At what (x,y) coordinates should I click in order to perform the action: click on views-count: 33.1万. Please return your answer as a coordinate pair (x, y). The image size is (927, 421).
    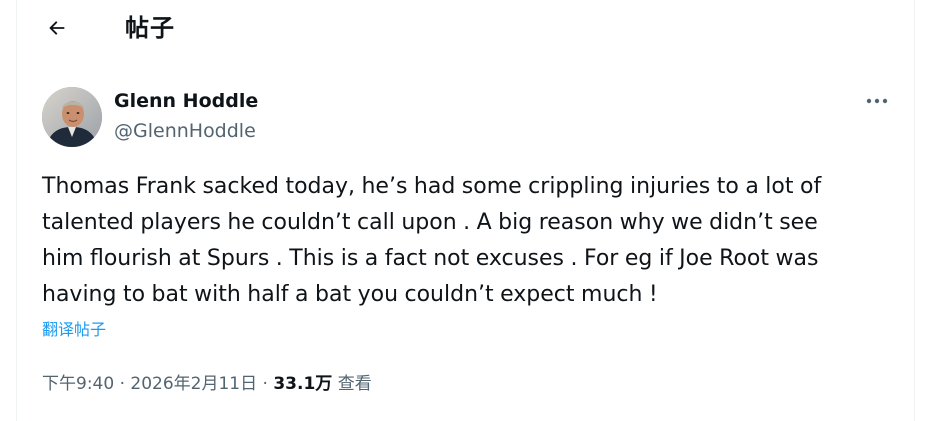
    Looking at the image, I should click on (303, 384).